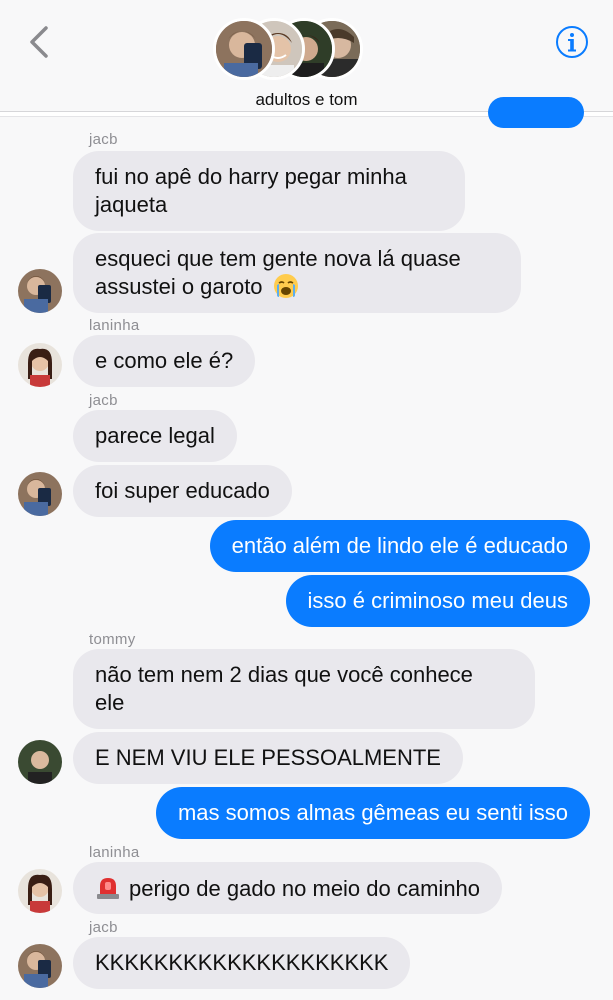 The height and width of the screenshot is (1000, 613). Describe the element at coordinates (112, 639) in the screenshot. I see `sender-label: tommy` at that location.